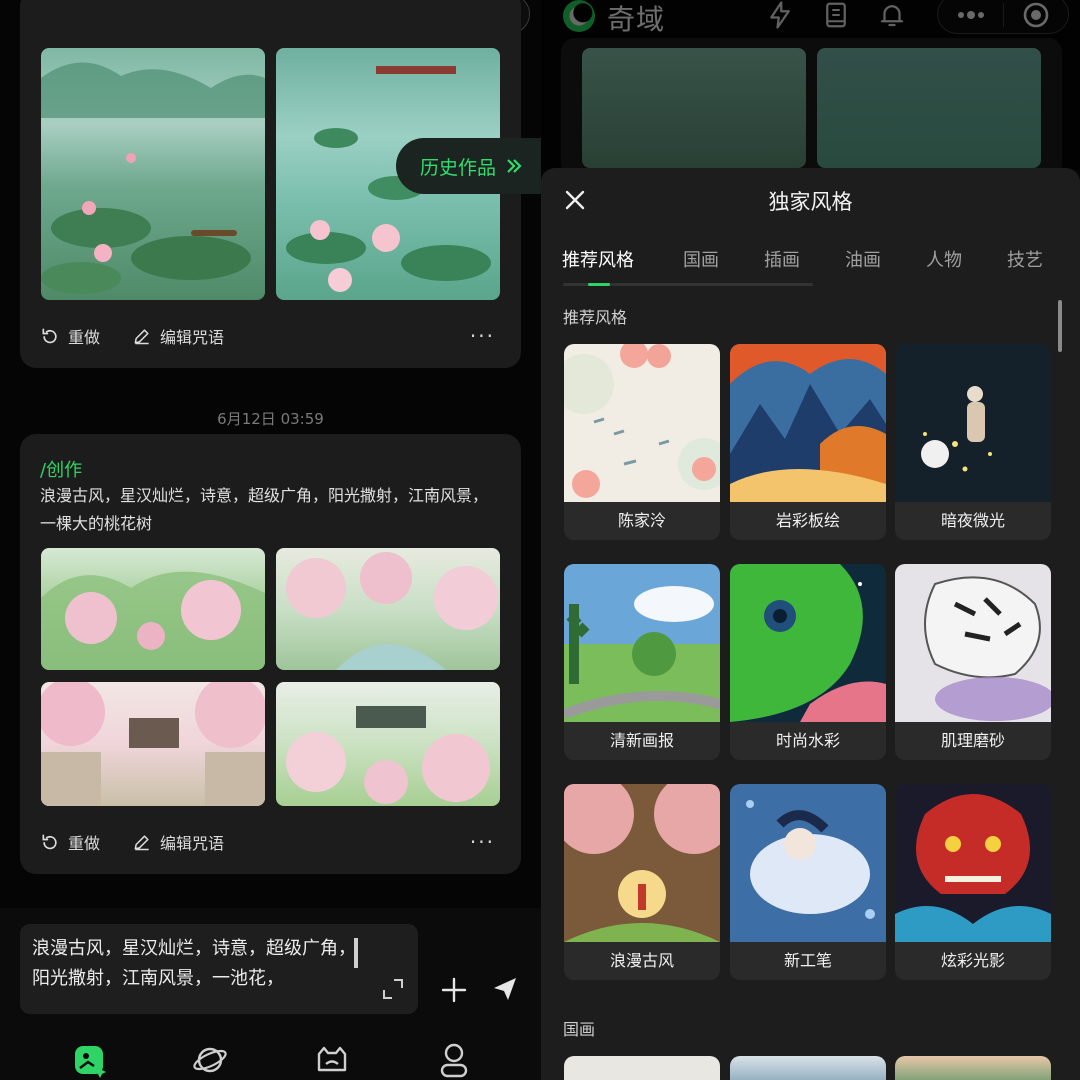 This screenshot has height=1080, width=1080. What do you see at coordinates (641, 960) in the screenshot?
I see `style-name: 浪漫古风` at bounding box center [641, 960].